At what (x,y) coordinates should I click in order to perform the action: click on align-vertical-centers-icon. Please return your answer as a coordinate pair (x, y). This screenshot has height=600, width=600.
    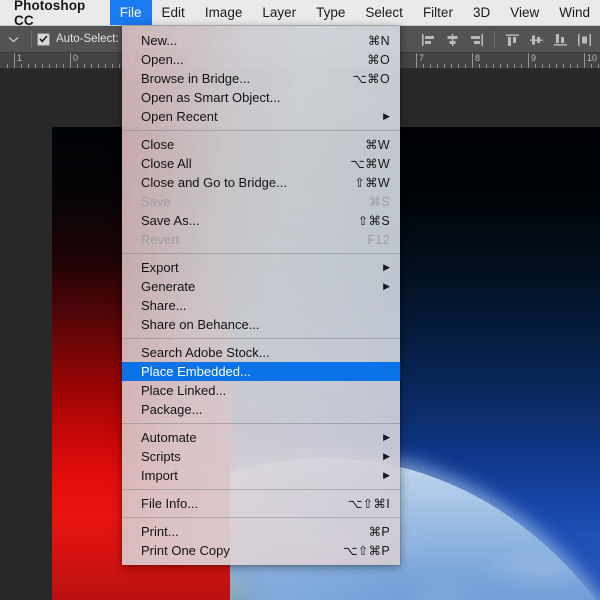
    Looking at the image, I should click on (536, 39).